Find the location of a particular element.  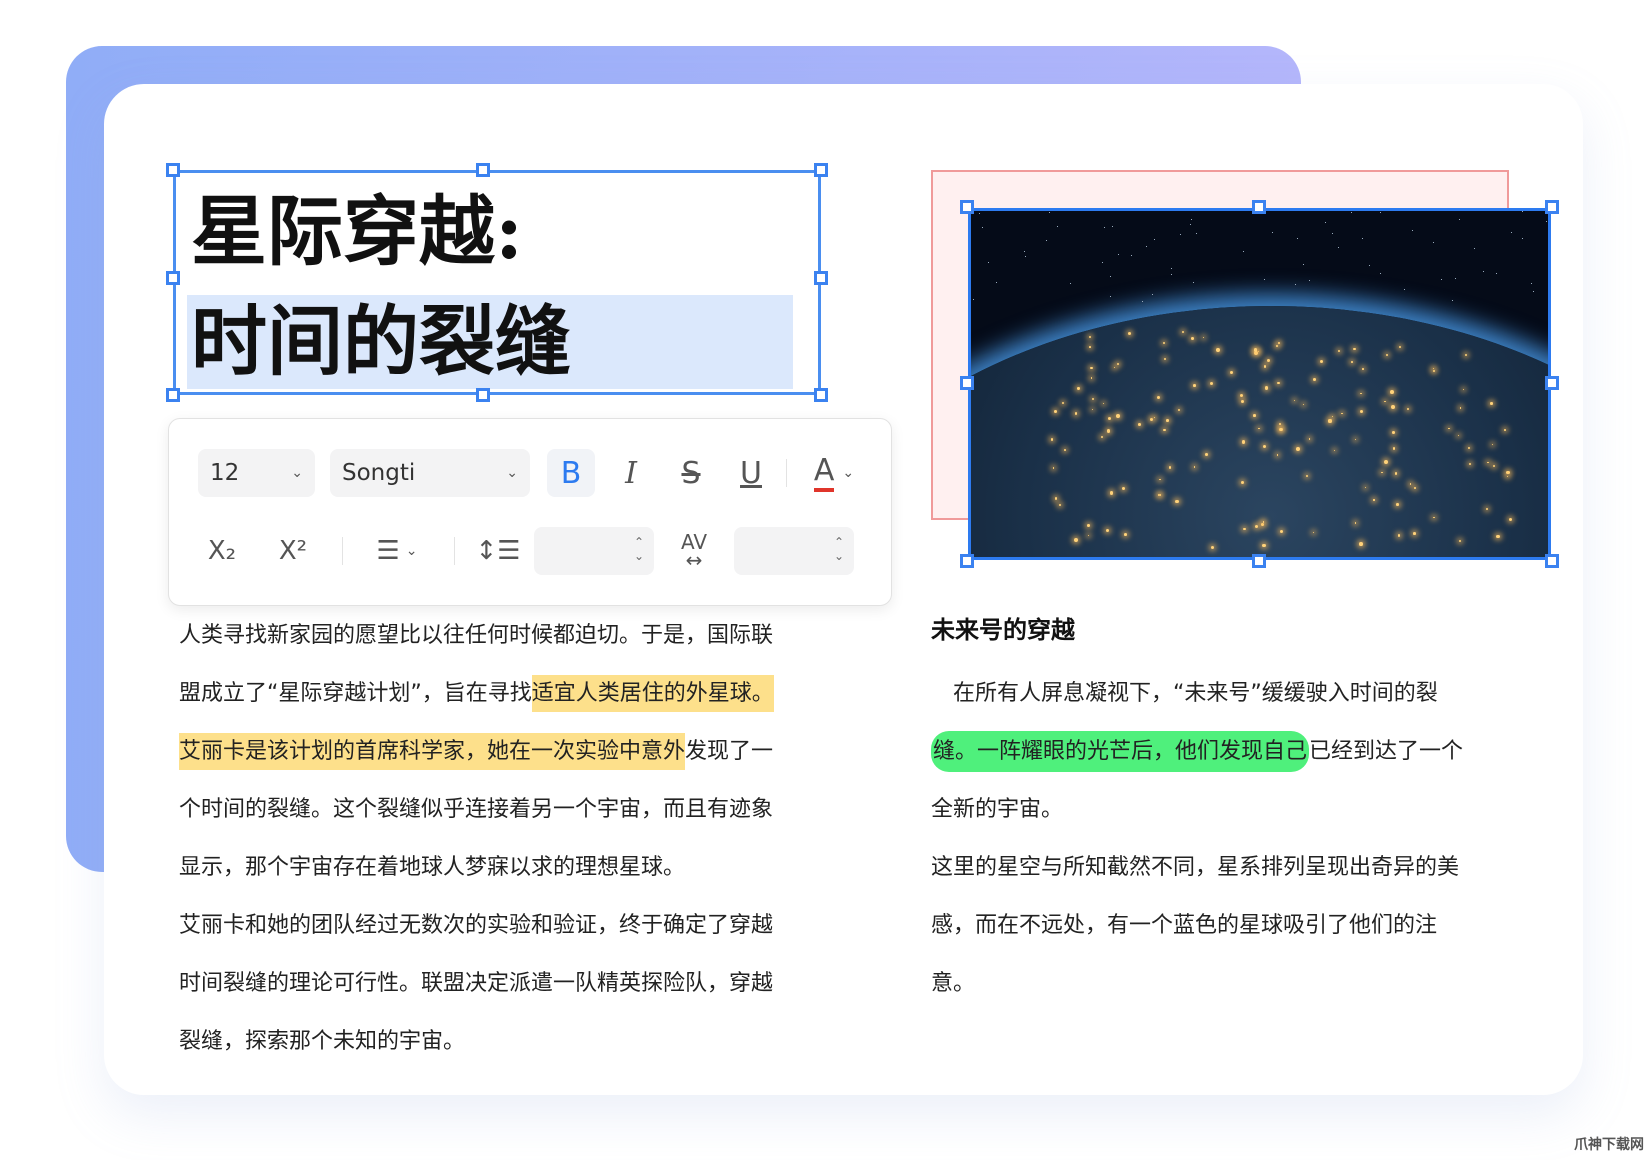

text-span: 已经到达了一个 is located at coordinates (1386, 751).